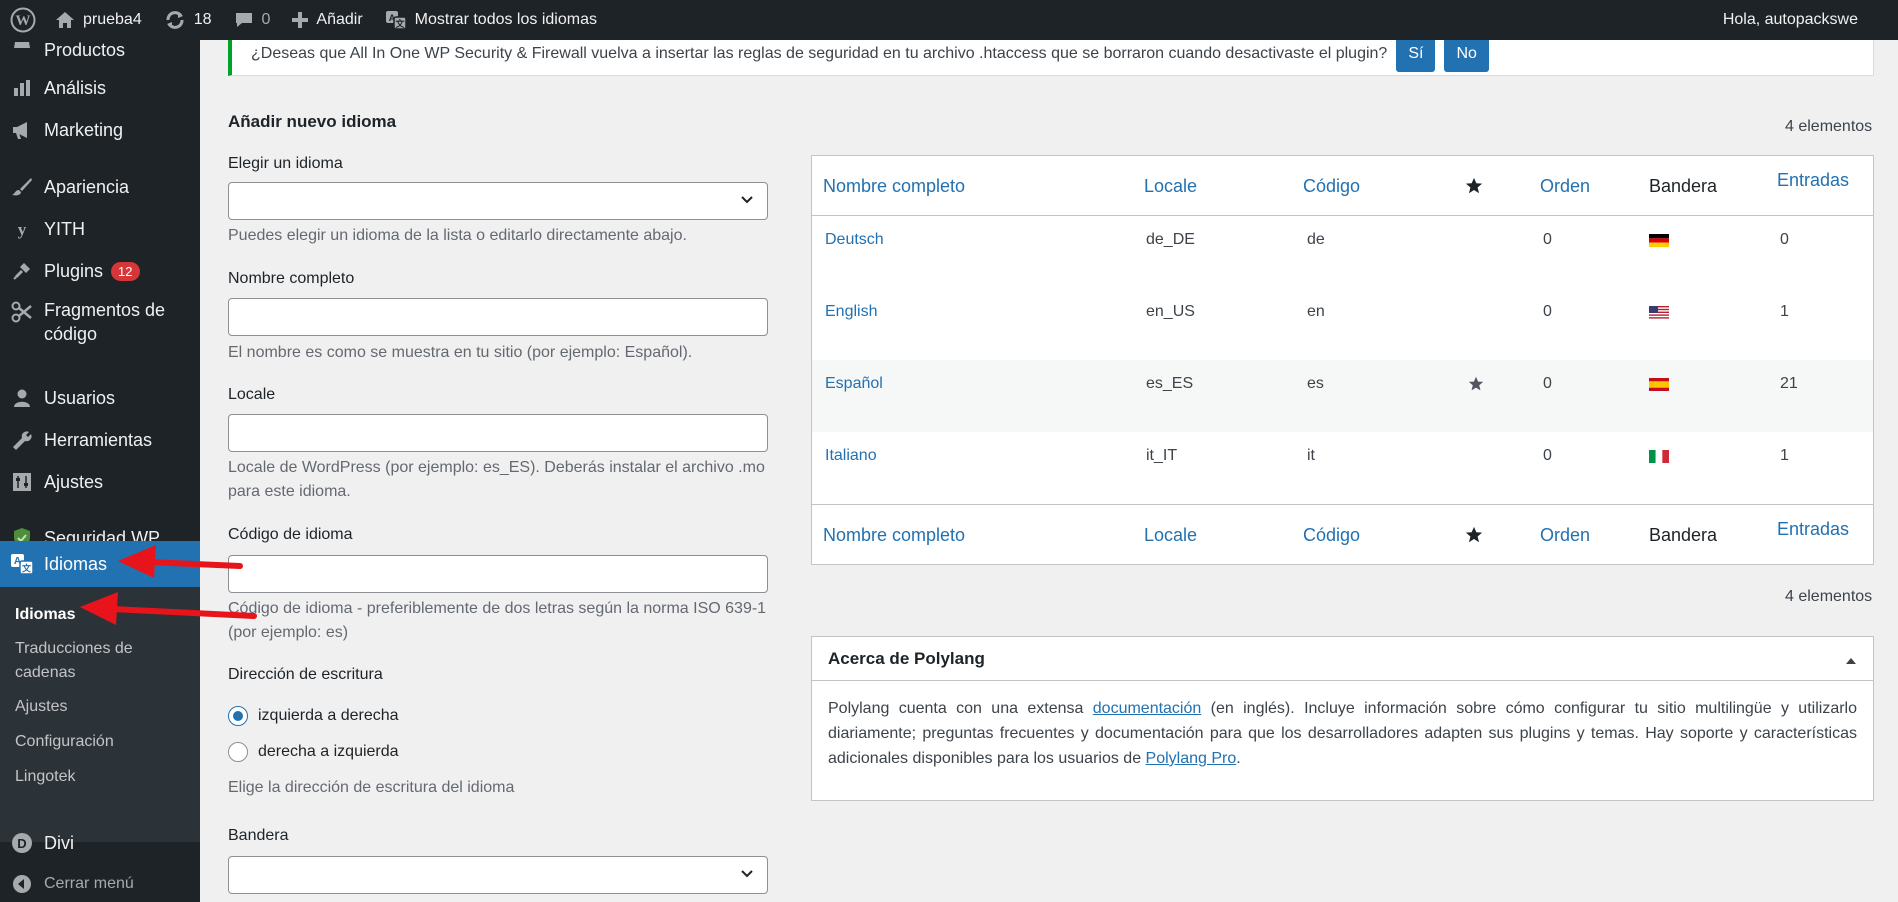 This screenshot has width=1898, height=902. Describe the element at coordinates (45, 777) in the screenshot. I see `submenu-item-lingotek: Lingotek` at that location.